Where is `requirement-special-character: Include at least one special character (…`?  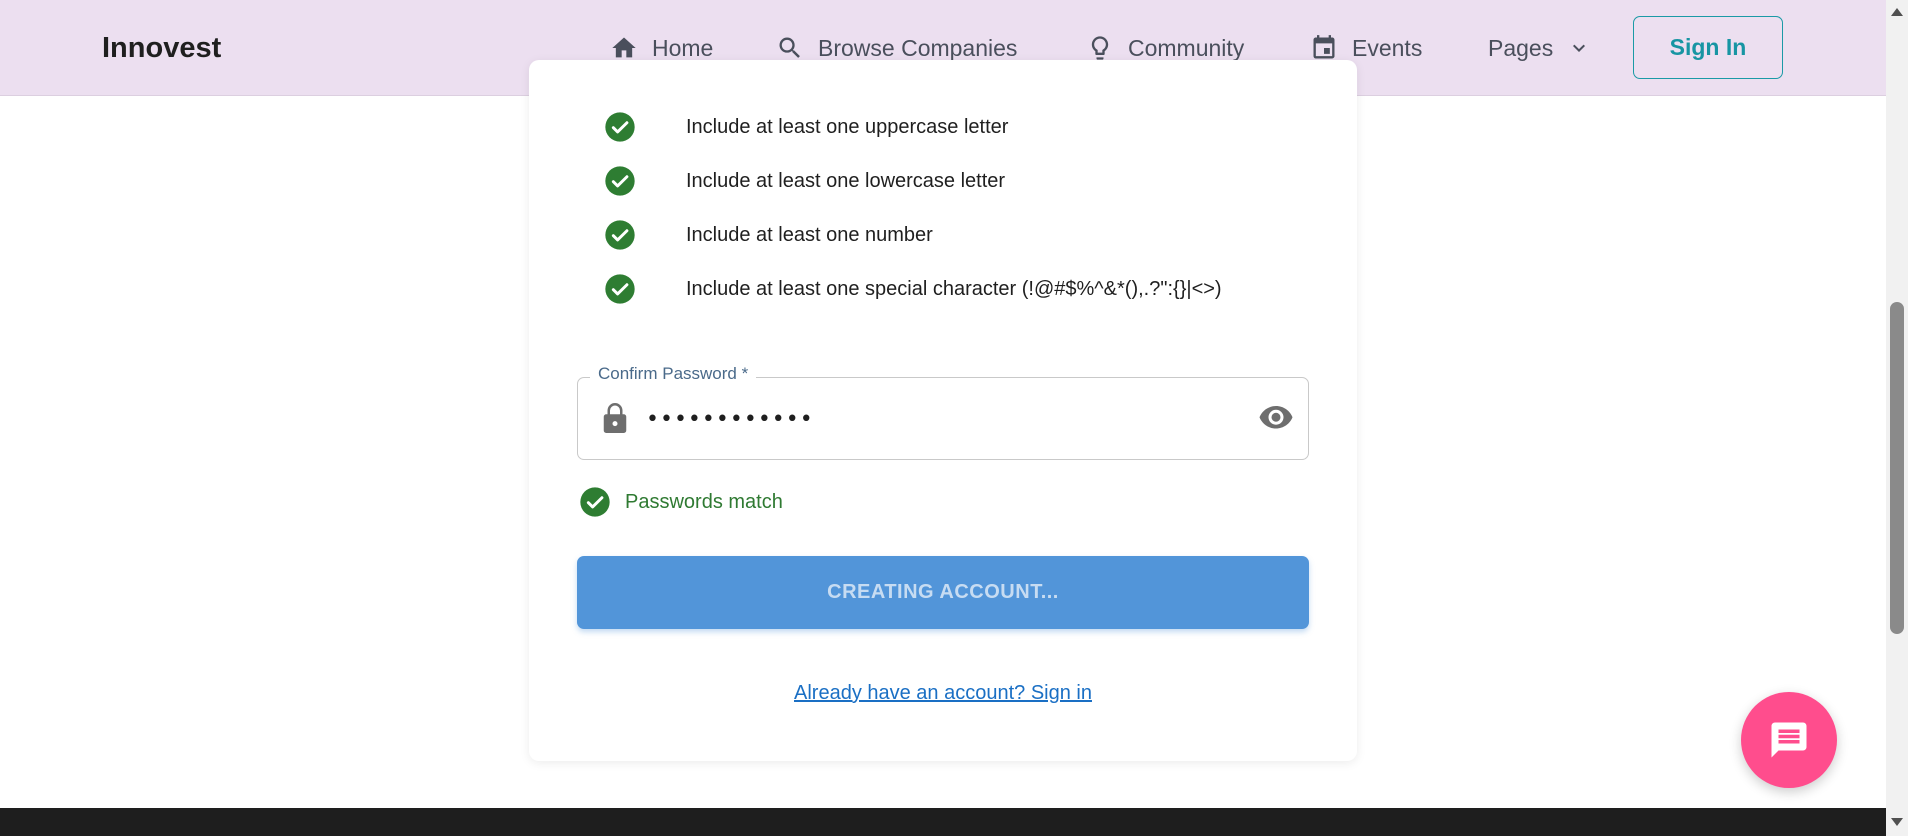 requirement-special-character: Include at least one special character (… is located at coordinates (913, 289).